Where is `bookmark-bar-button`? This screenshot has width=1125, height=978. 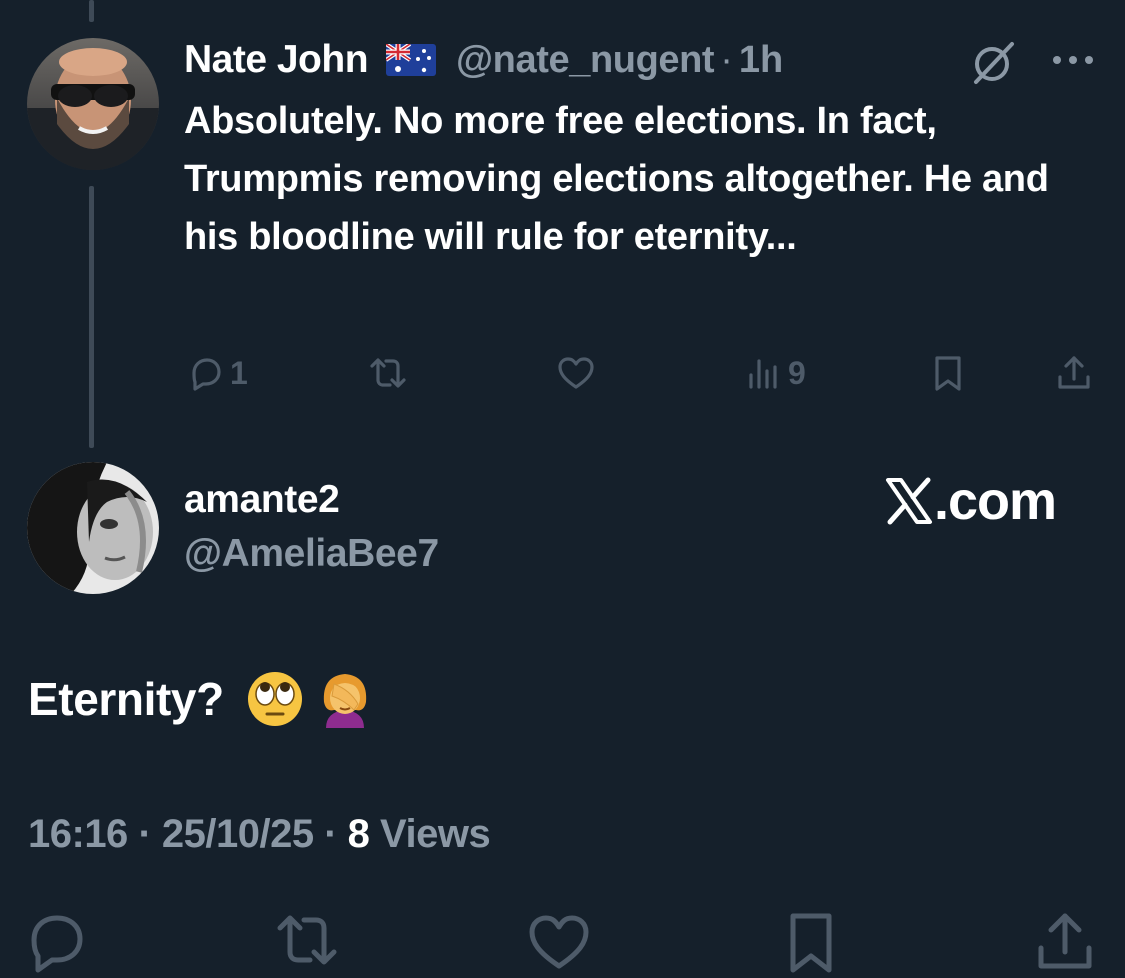 bookmark-bar-button is located at coordinates (813, 943).